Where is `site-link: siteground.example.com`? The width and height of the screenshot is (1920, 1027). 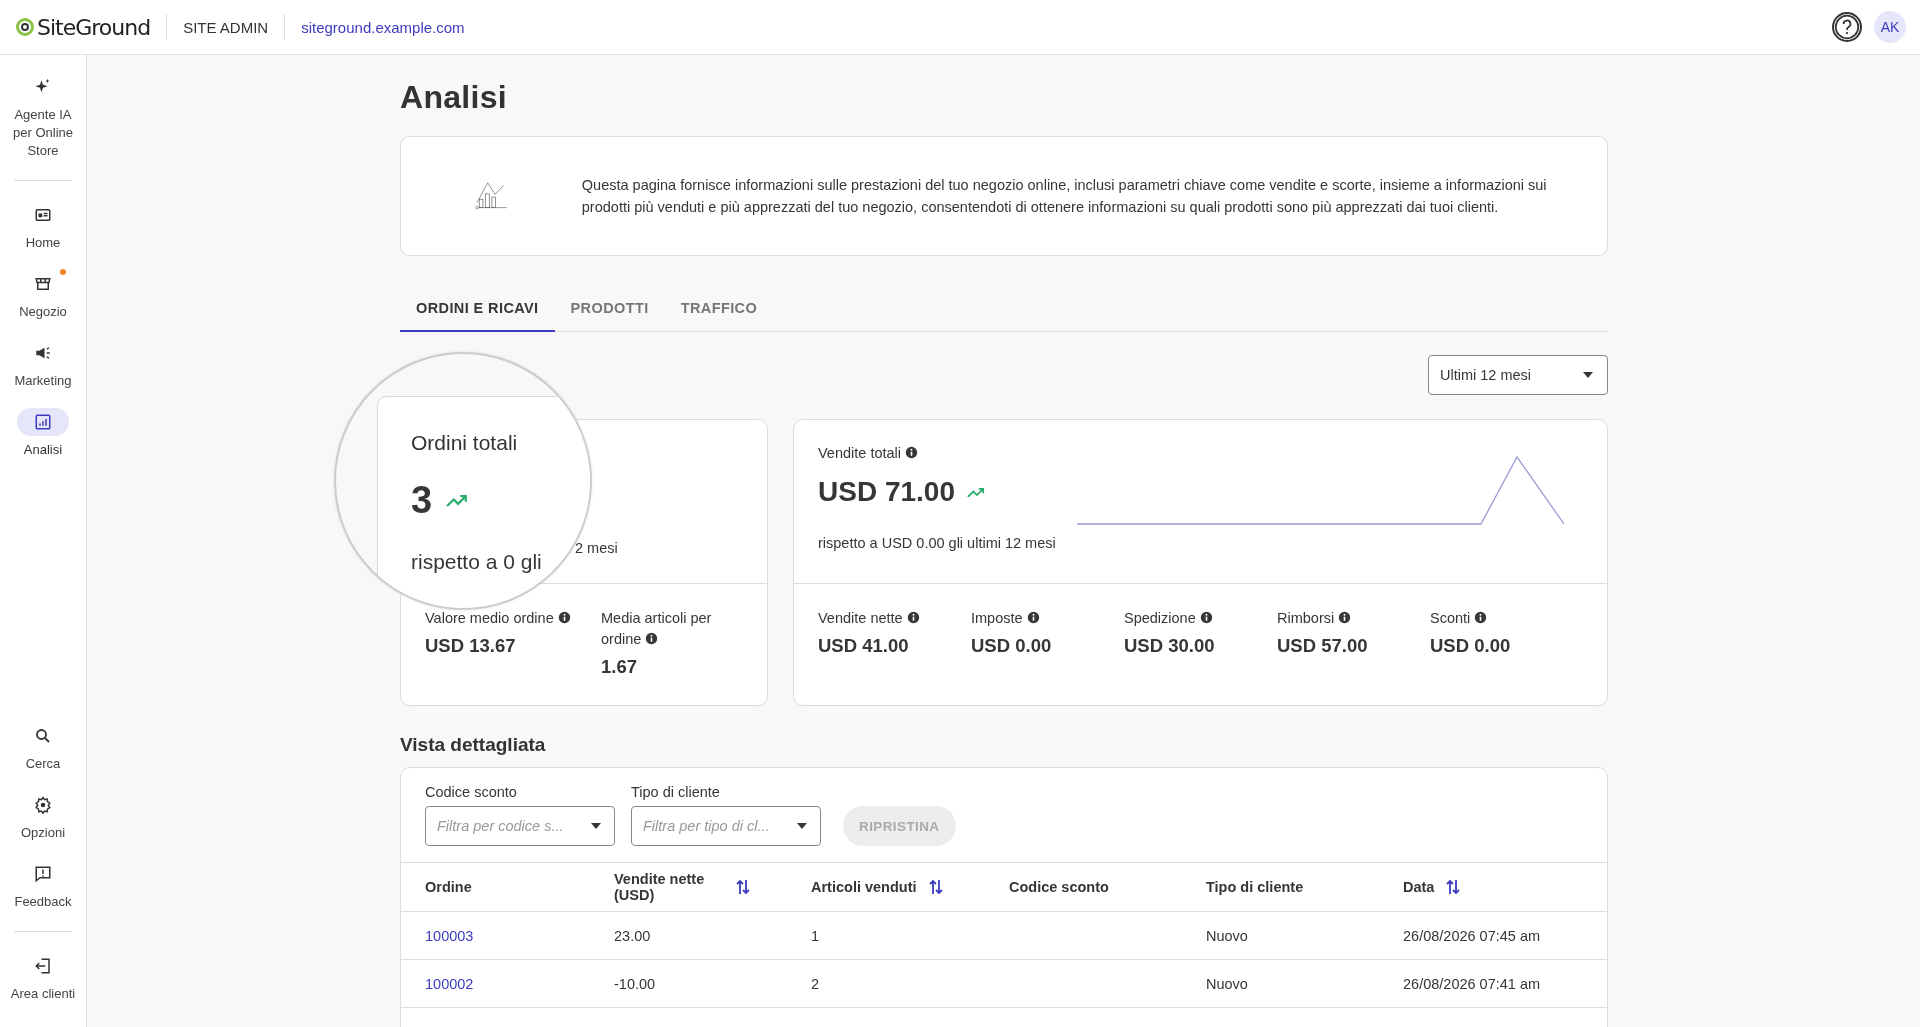
site-link: siteground.example.com is located at coordinates (383, 27).